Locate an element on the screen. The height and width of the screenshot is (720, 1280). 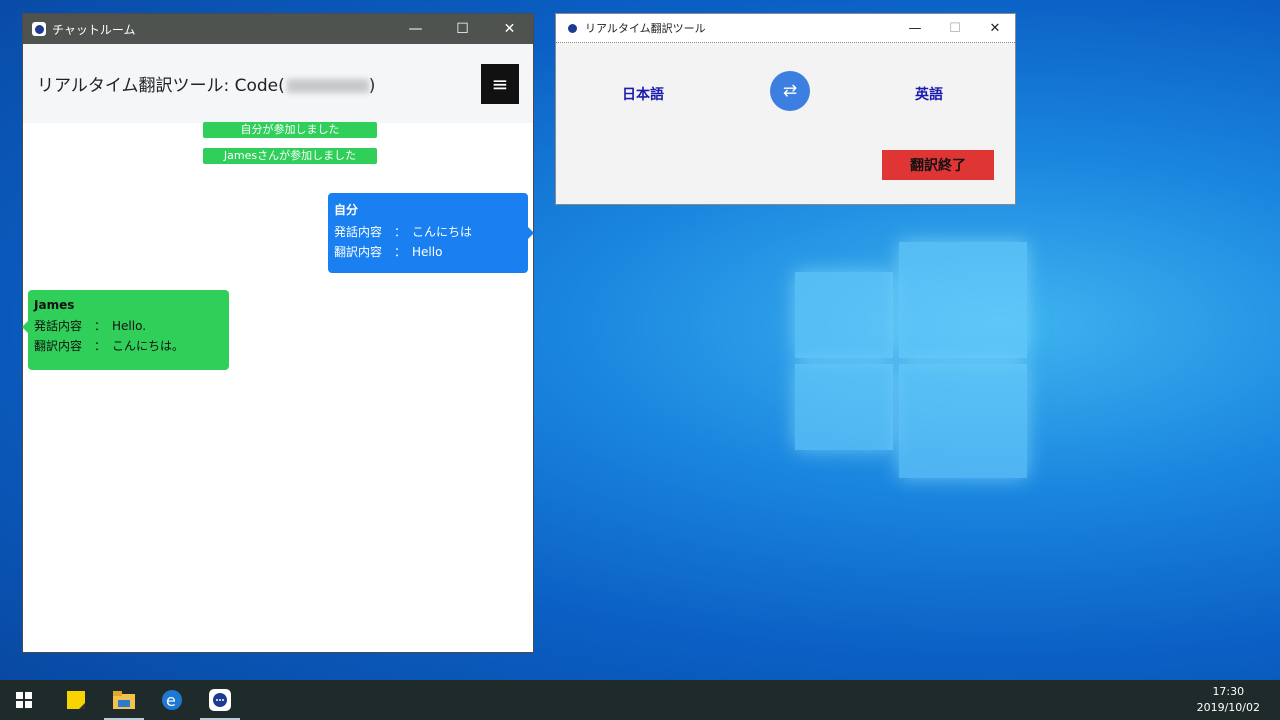
chat-window-titlebar: チャットルーム — ☐ ✕ is located at coordinates (278, 29).